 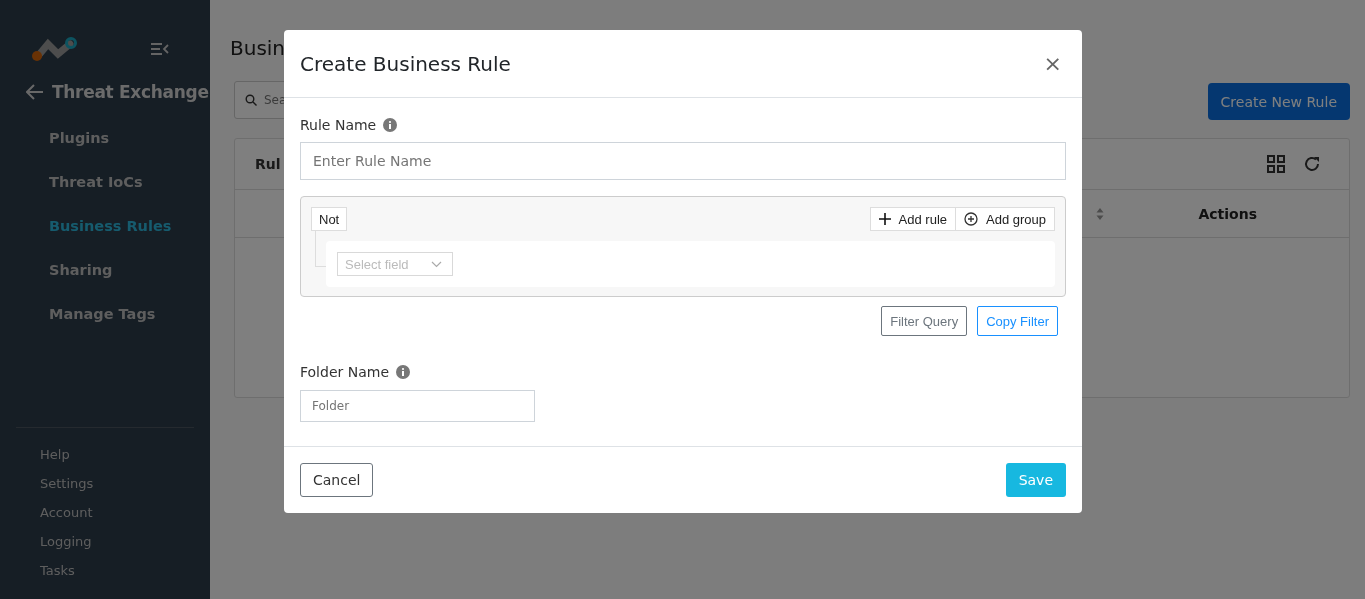 I want to click on sidebar-link: Tasks, so click(x=117, y=570).